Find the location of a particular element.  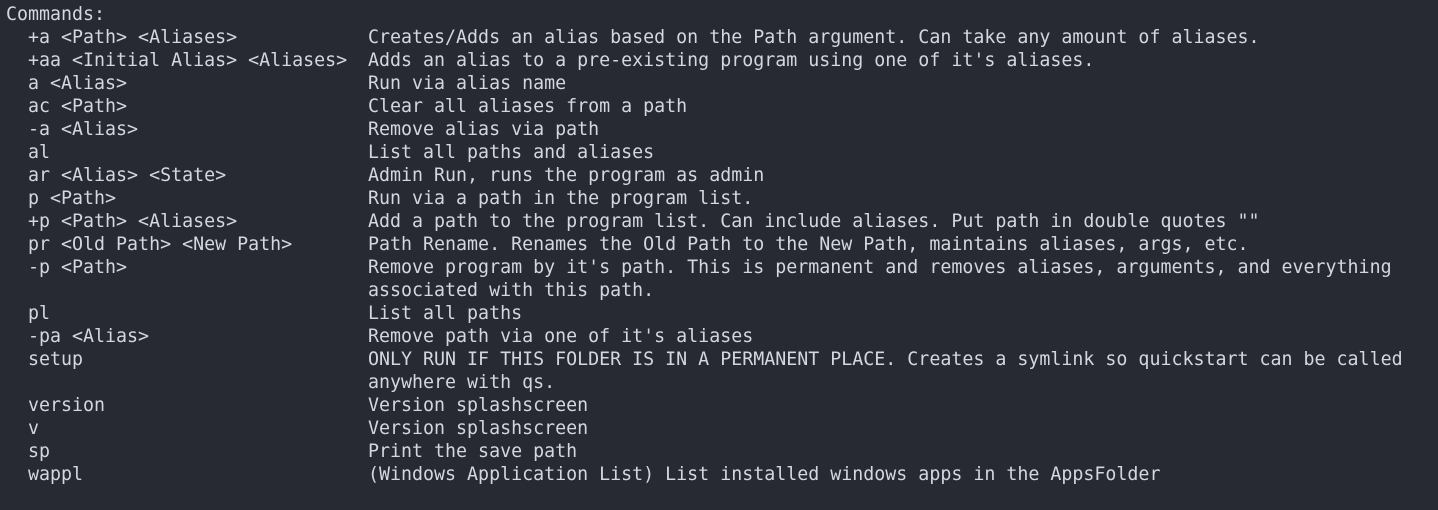

commands-heading: Commands: is located at coordinates (56, 14).